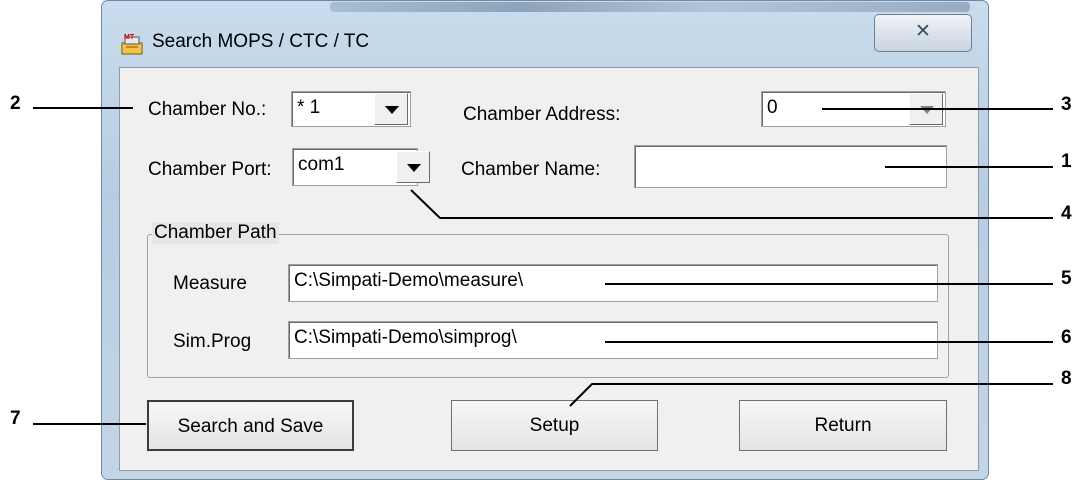 This screenshot has width=1082, height=483. Describe the element at coordinates (1066, 337) in the screenshot. I see `callout-number-6: 6` at that location.